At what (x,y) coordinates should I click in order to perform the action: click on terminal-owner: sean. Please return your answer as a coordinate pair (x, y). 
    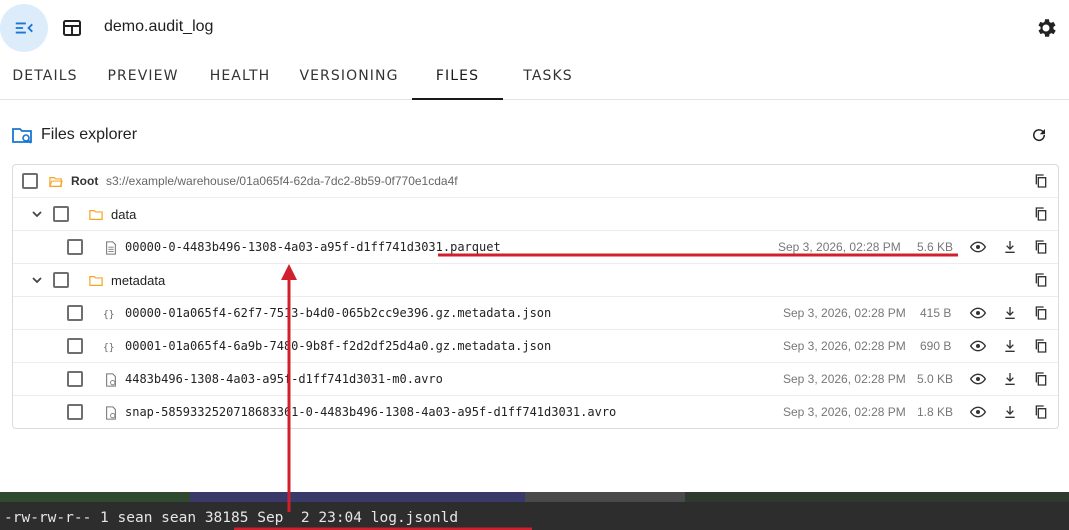
    Looking at the image, I should click on (135, 518).